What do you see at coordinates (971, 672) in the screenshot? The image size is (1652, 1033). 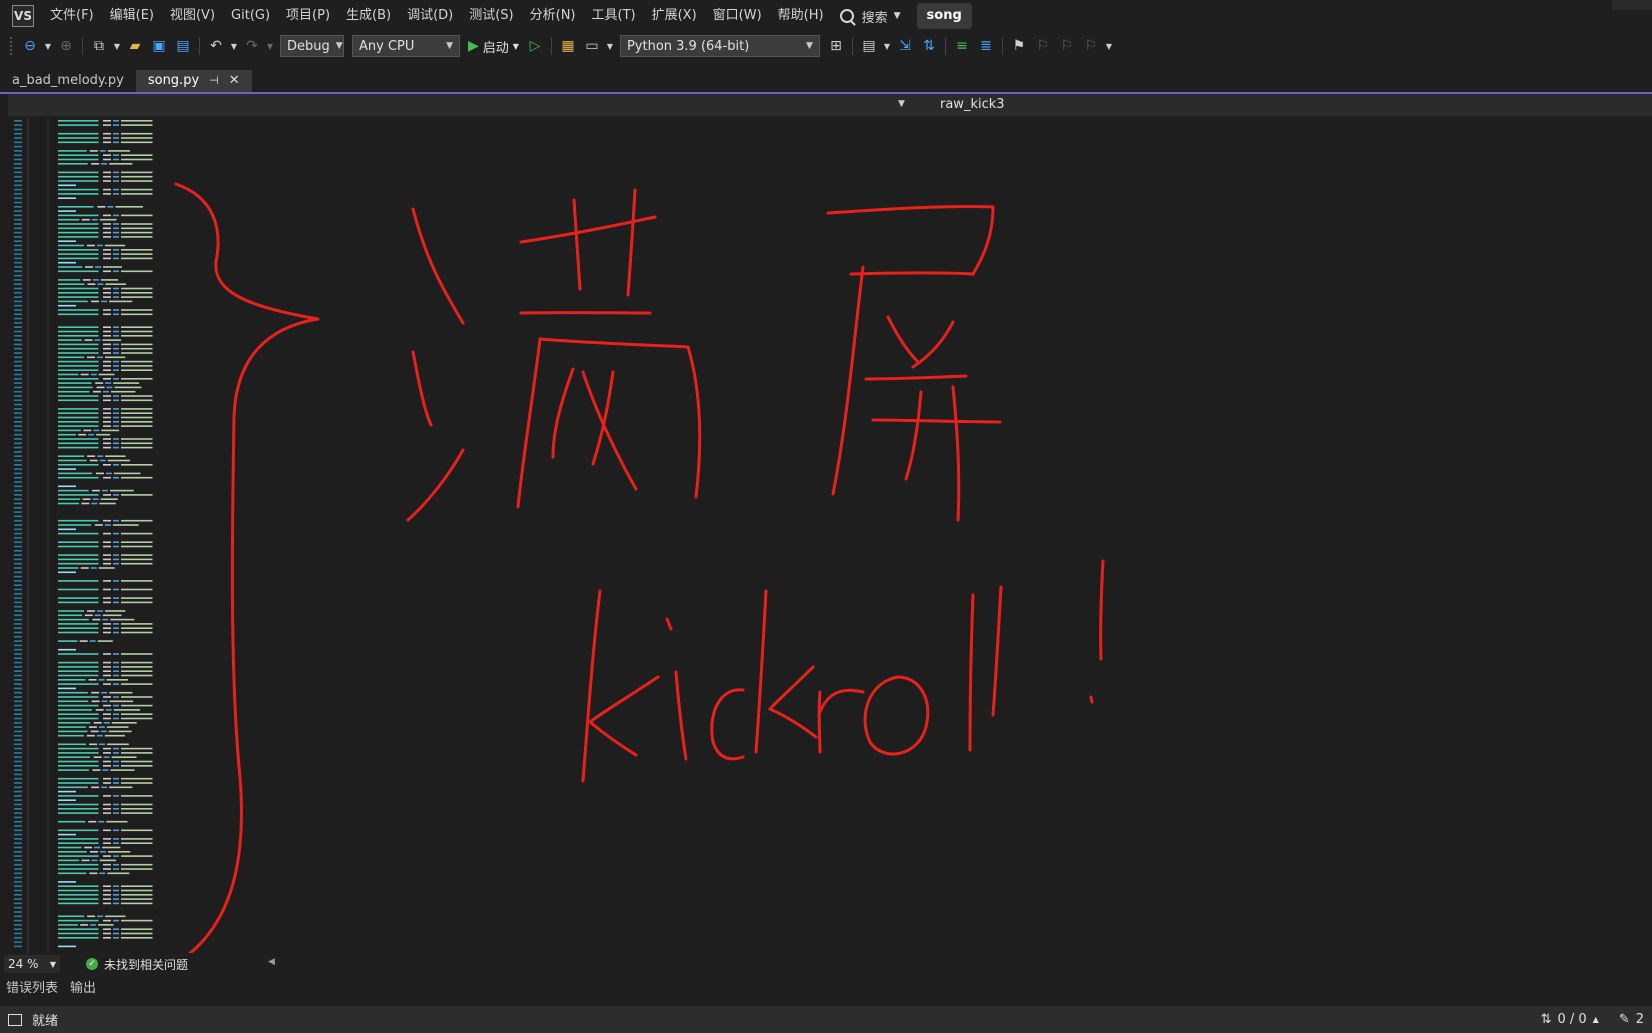 I see `ink-stroke-l1` at bounding box center [971, 672].